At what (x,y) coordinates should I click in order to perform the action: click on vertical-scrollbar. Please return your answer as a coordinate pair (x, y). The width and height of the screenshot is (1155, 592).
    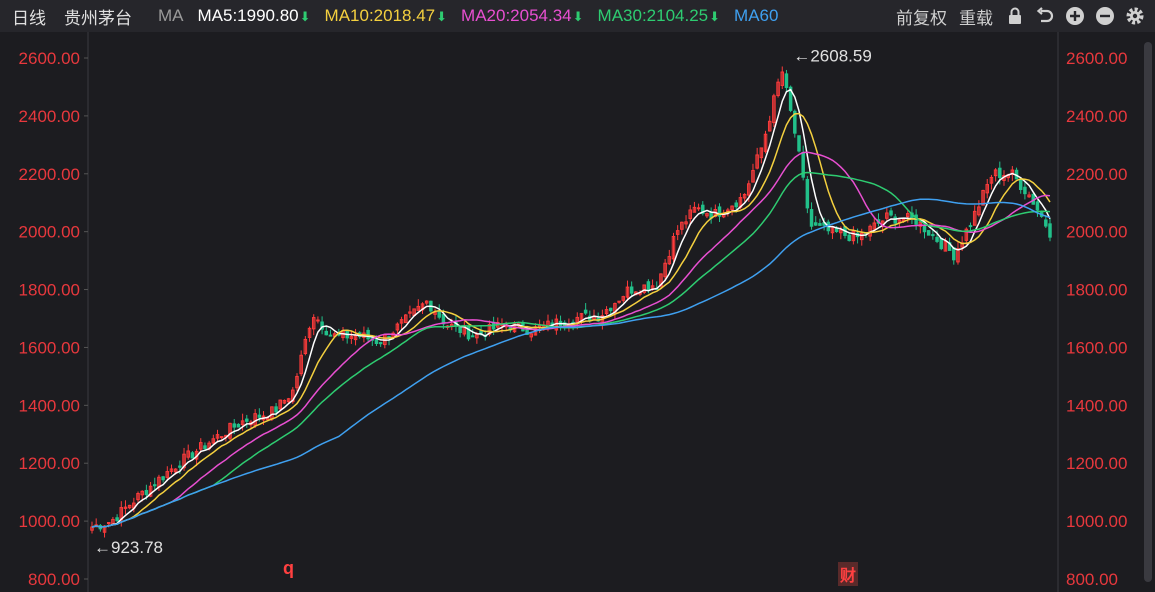
    Looking at the image, I should click on (1148, 312).